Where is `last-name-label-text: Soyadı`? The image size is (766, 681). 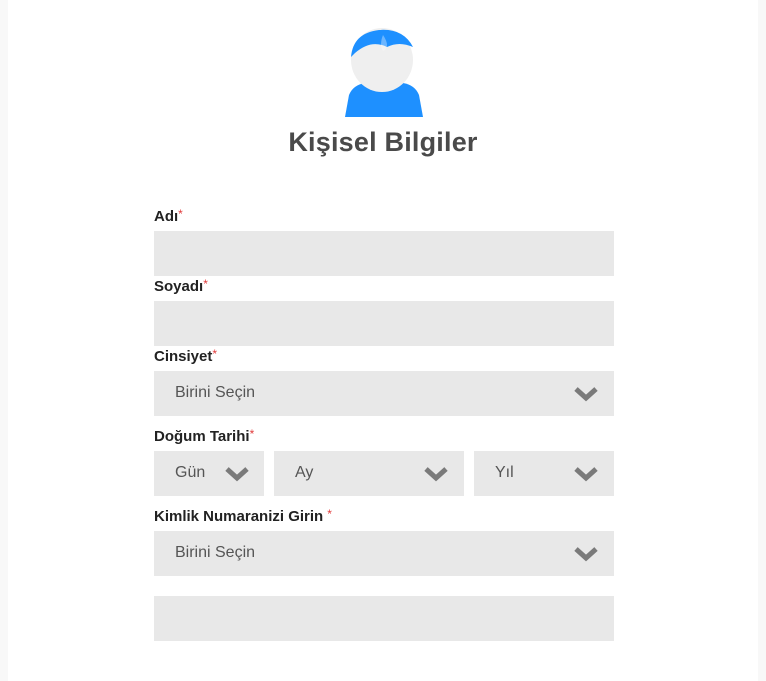
last-name-label-text: Soyadı is located at coordinates (179, 286).